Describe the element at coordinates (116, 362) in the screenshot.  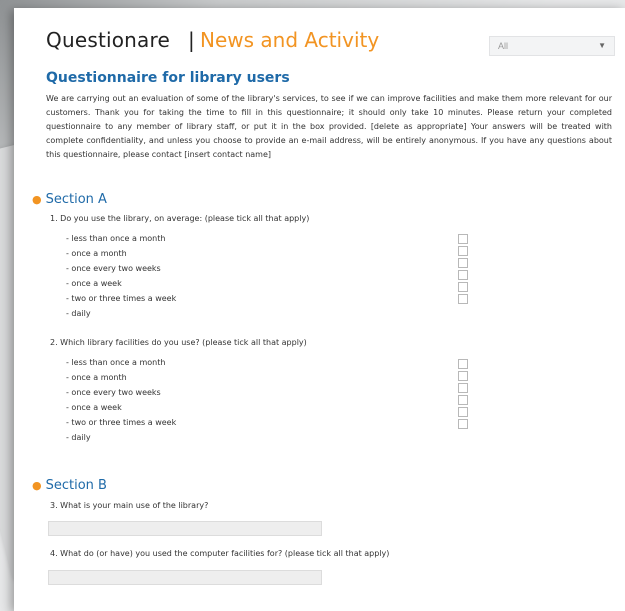
I see `q2-option: - less than once a month` at that location.